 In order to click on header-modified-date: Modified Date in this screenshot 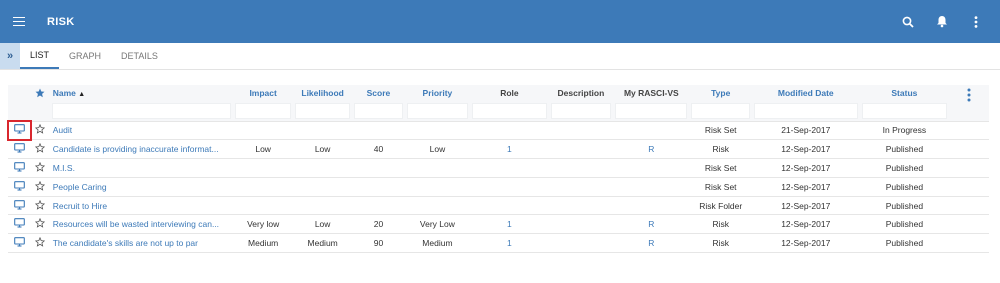, I will do `click(805, 103)`.